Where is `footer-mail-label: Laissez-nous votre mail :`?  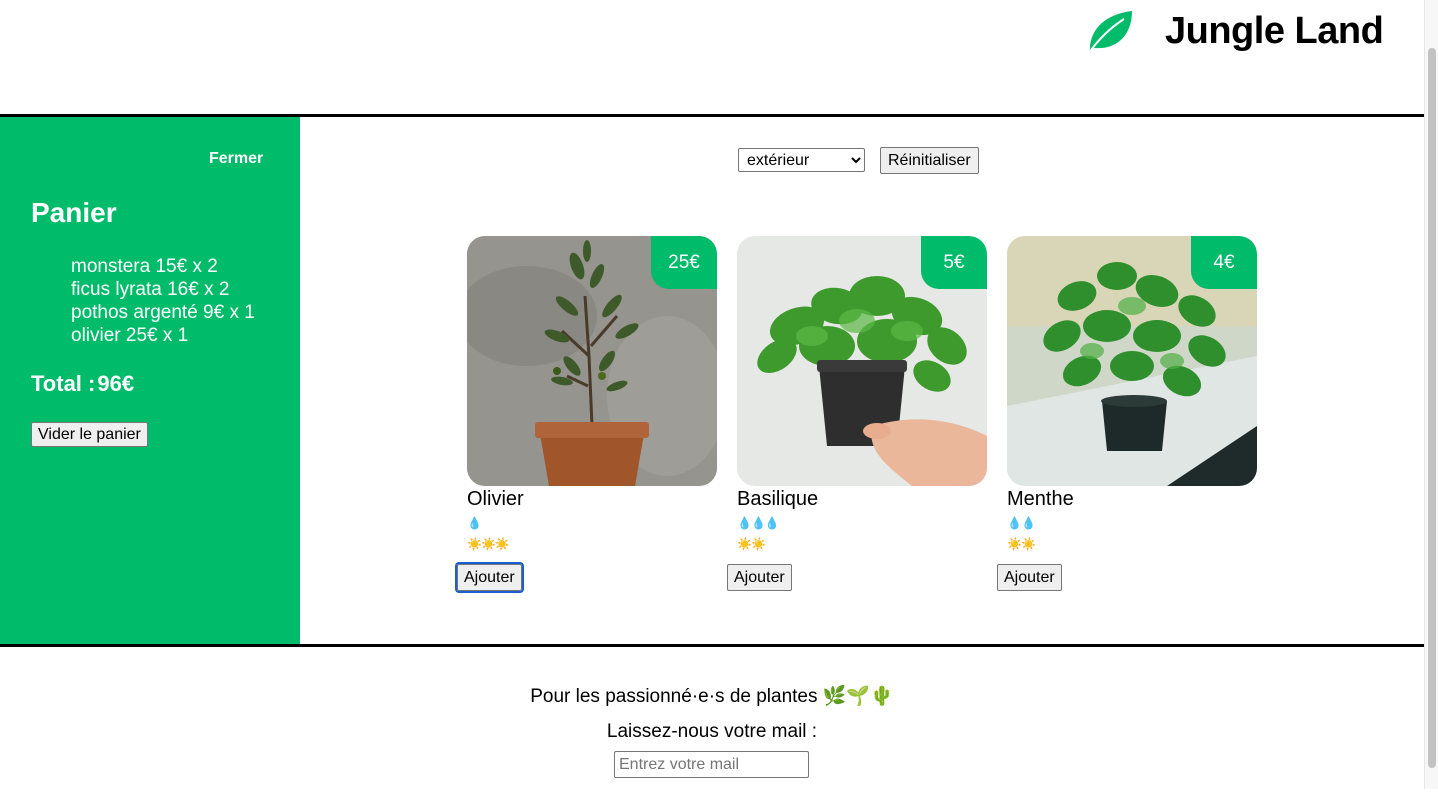
footer-mail-label: Laissez-nous votre mail : is located at coordinates (712, 731).